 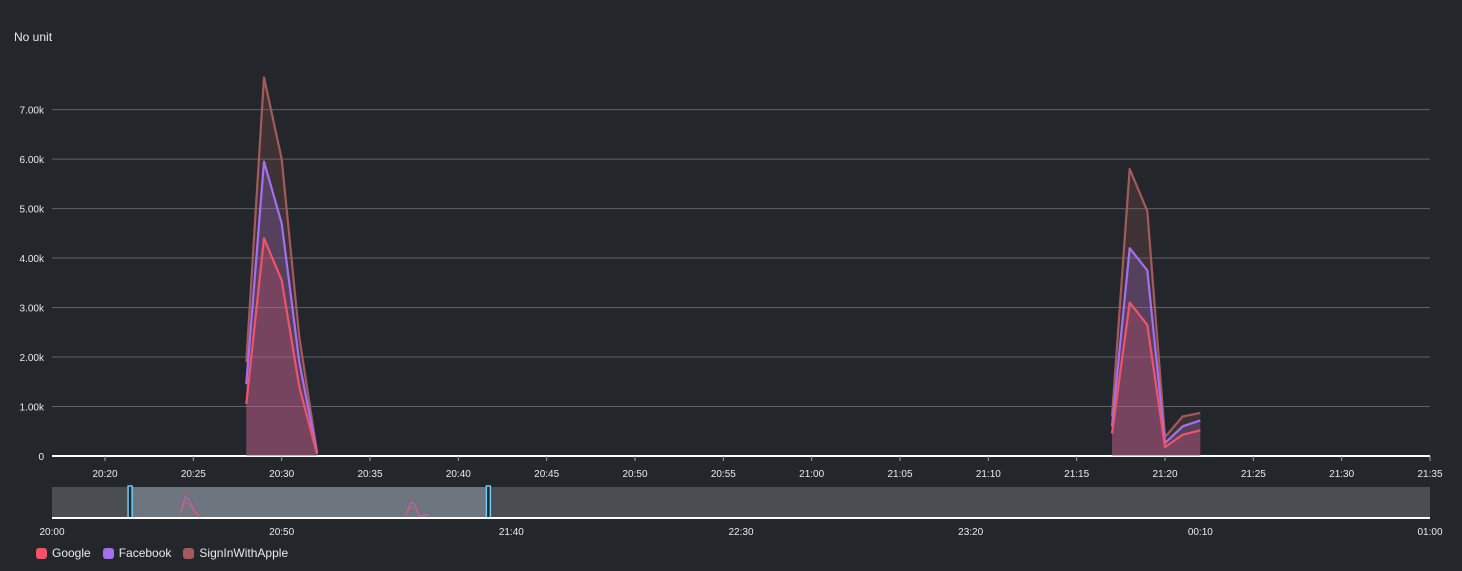 What do you see at coordinates (32, 309) in the screenshot?
I see `y-tick-label: 3.00k` at bounding box center [32, 309].